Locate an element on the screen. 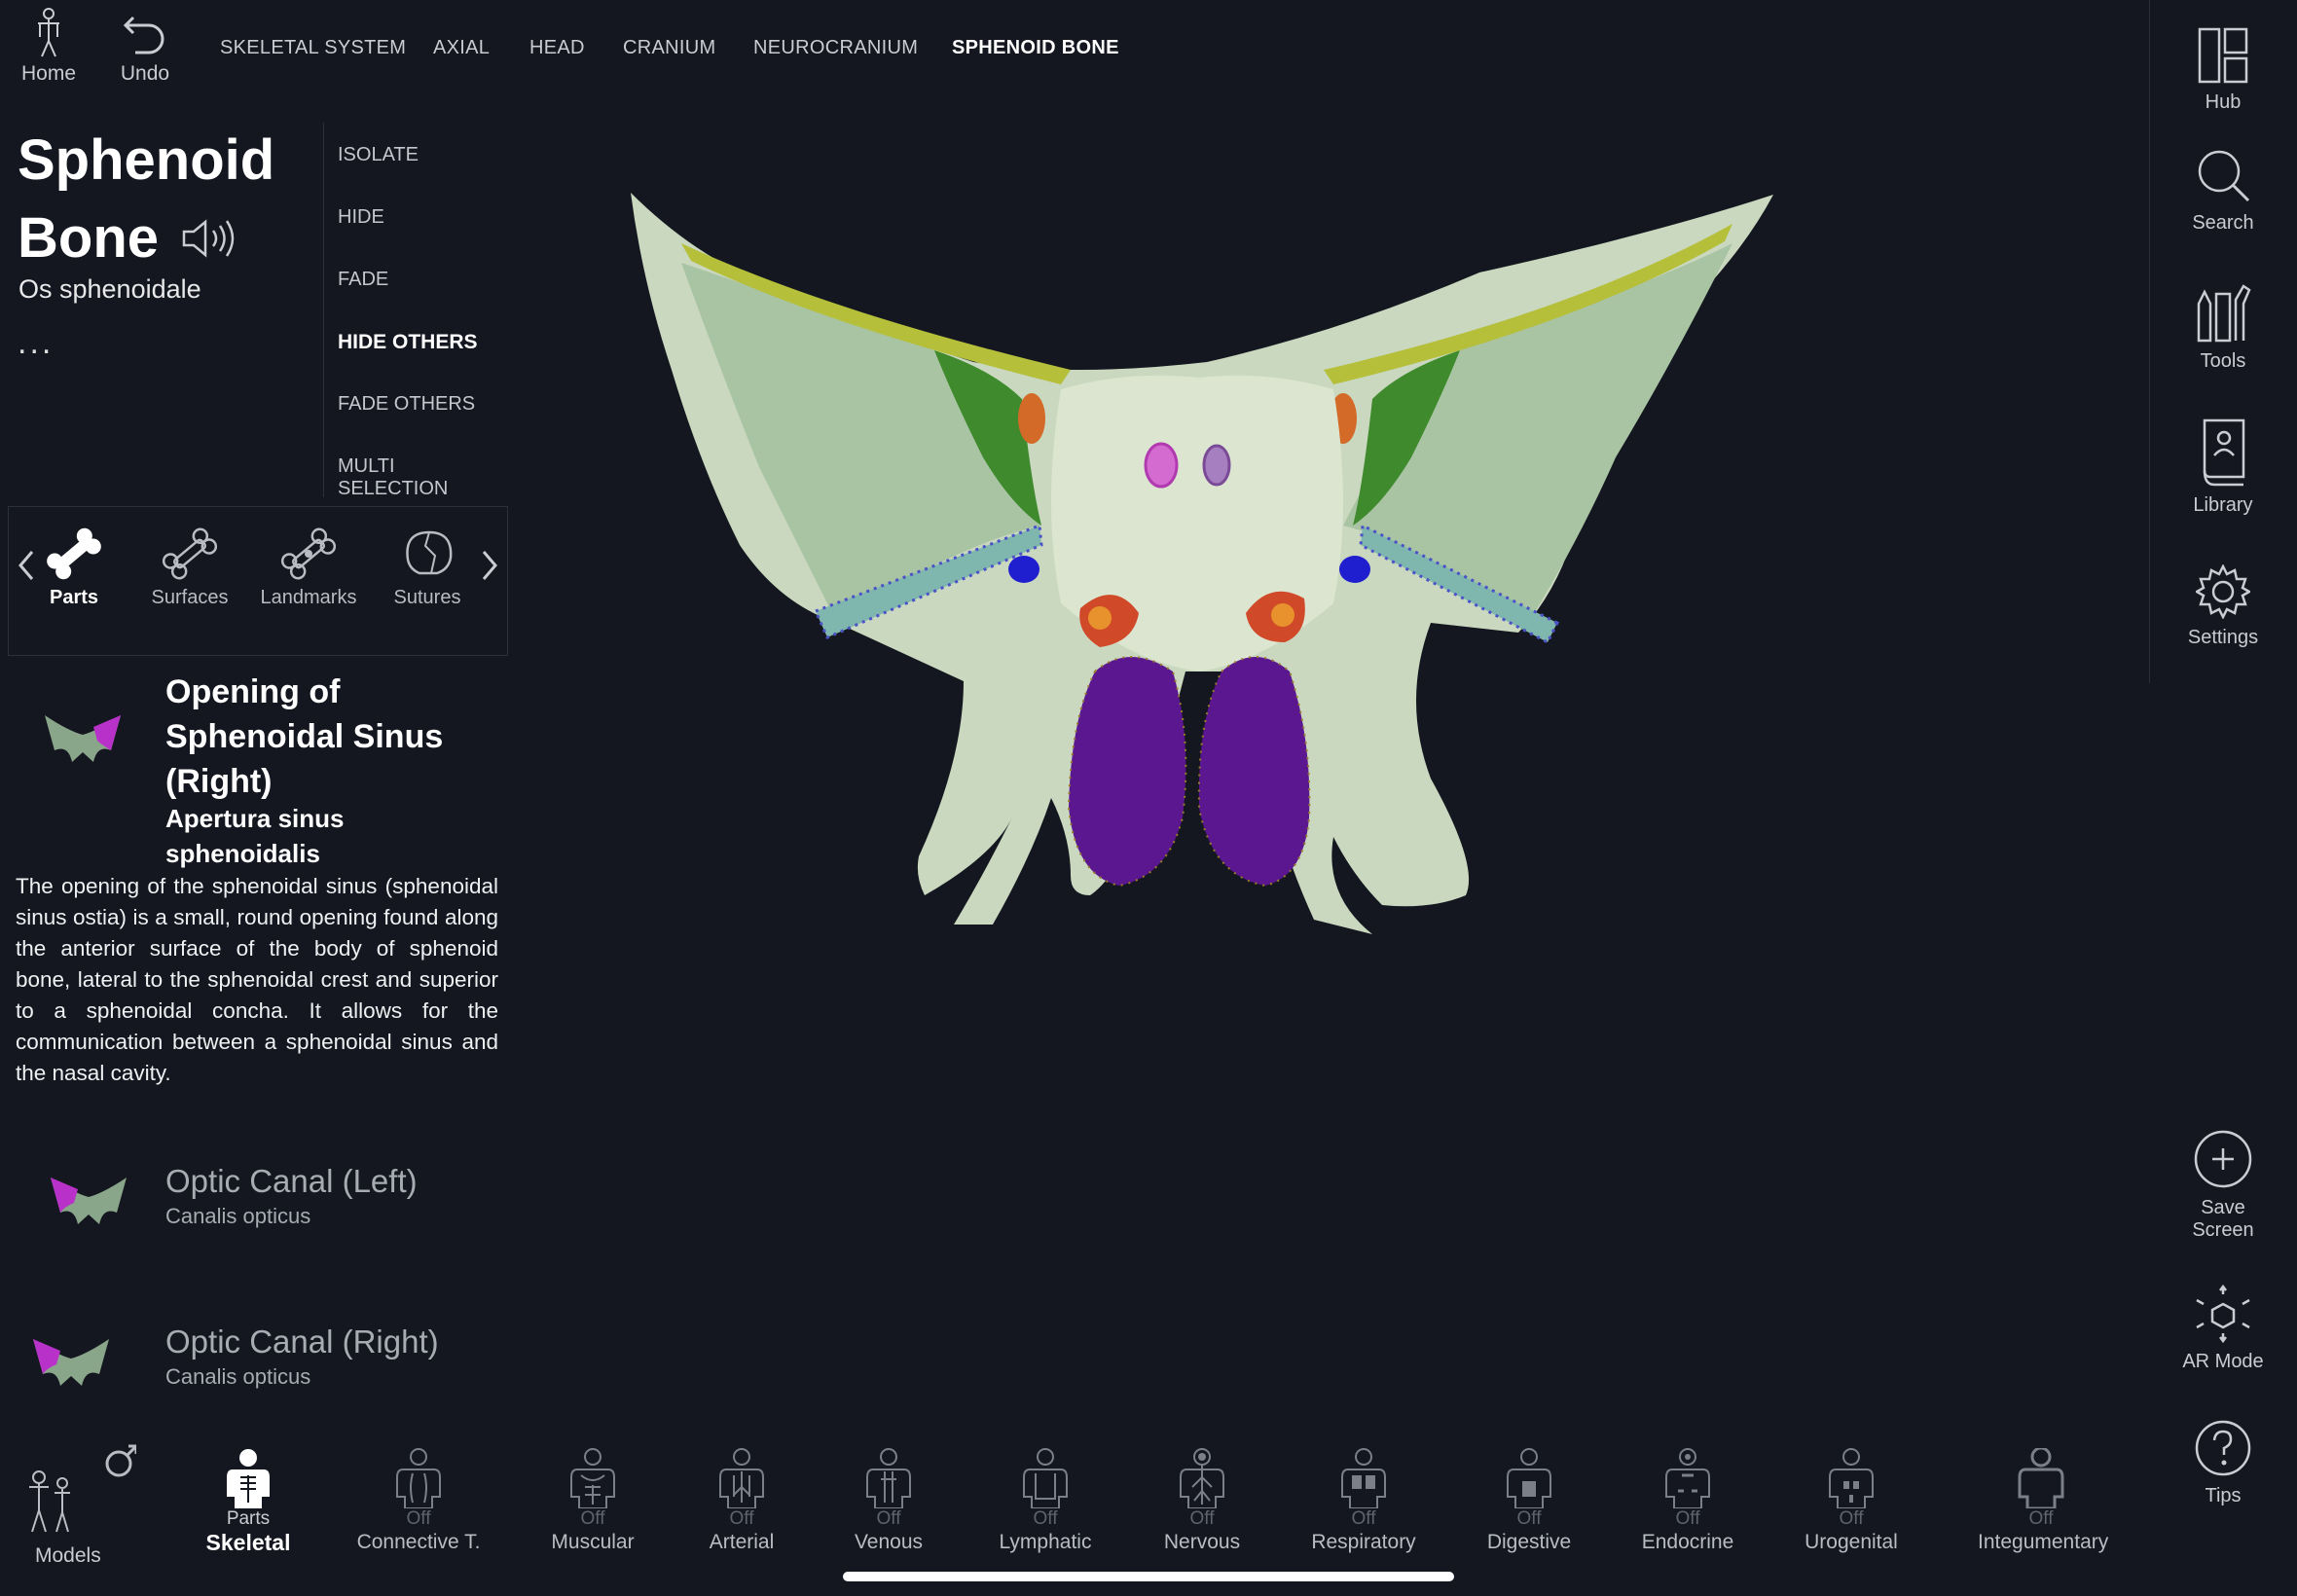 Image resolution: width=2297 pixels, height=1596 pixels. muscular-icon is located at coordinates (592, 1478).